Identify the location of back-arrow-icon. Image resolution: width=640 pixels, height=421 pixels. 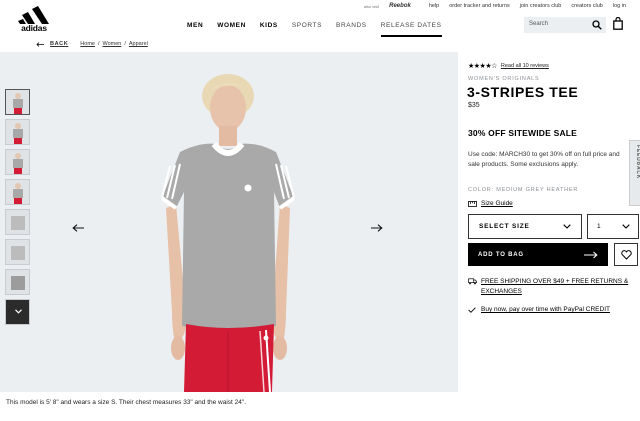
(40, 44).